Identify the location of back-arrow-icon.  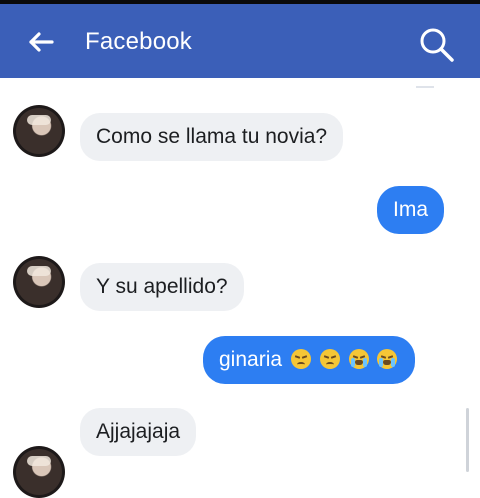
(41, 42).